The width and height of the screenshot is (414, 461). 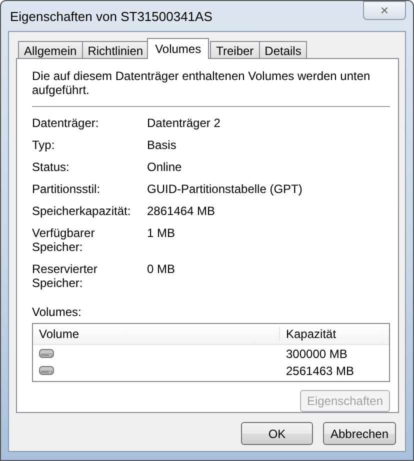 I want to click on close-button: ×, so click(x=384, y=10).